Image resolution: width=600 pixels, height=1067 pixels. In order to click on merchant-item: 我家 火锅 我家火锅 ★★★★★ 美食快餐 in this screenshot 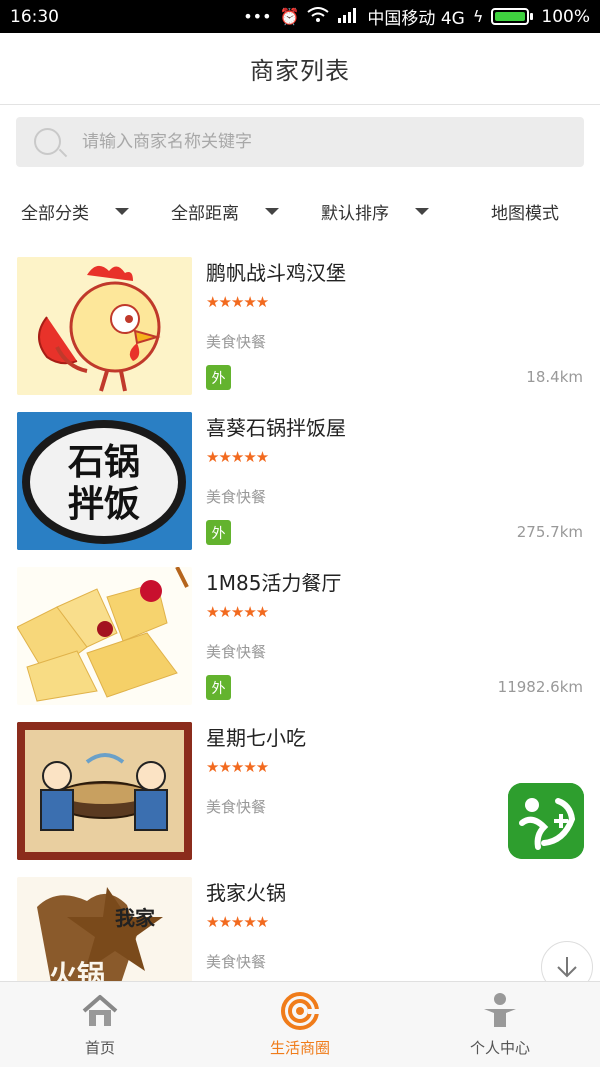, I will do `click(300, 923)`.